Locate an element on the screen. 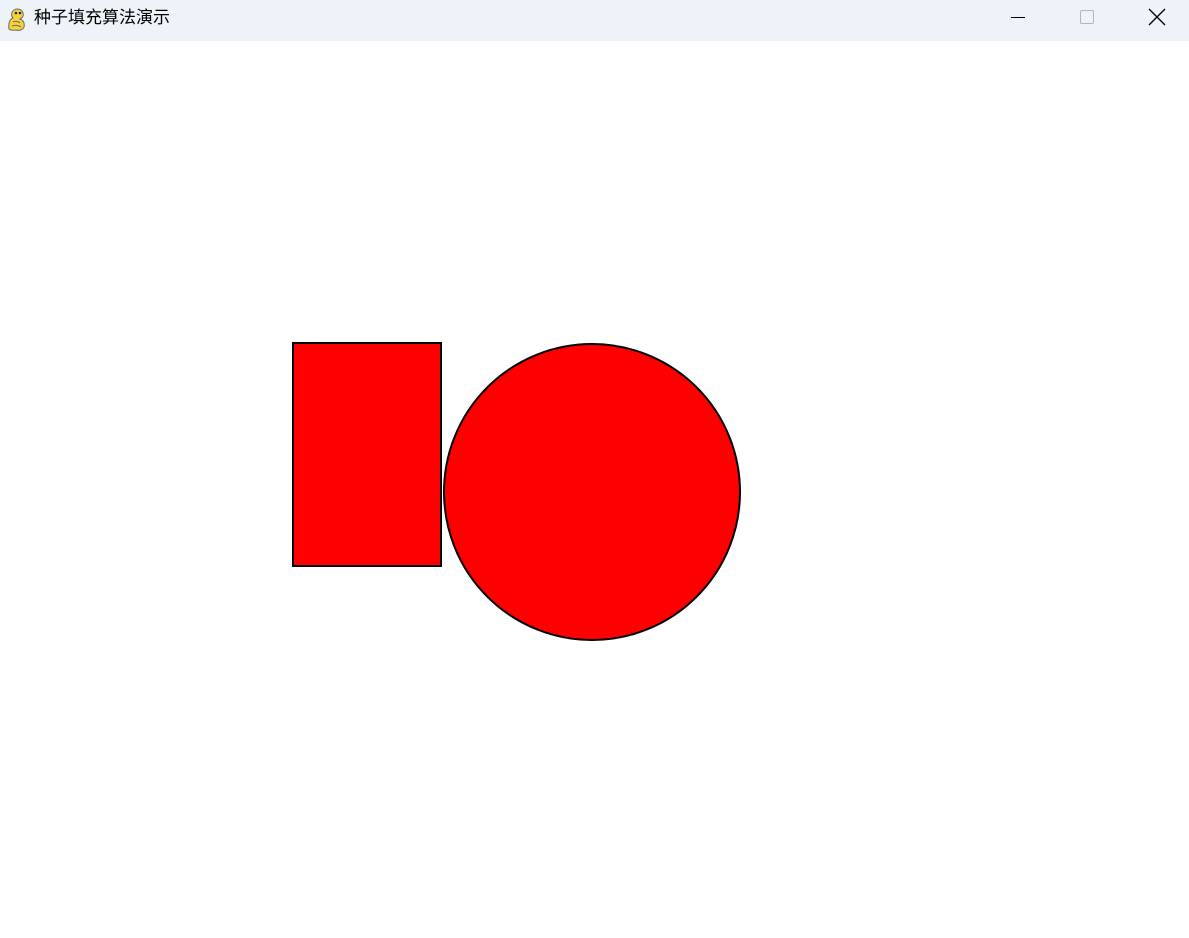 This screenshot has height=938, width=1189. pygame-snake-icon is located at coordinates (16, 20).